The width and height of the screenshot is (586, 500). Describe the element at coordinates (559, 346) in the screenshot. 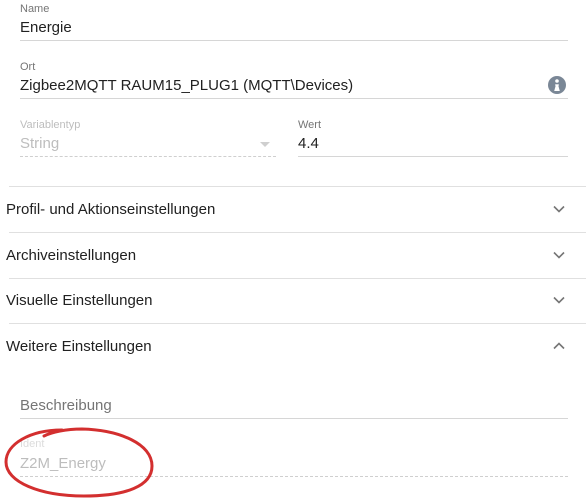

I see `chevron-up-icon` at that location.